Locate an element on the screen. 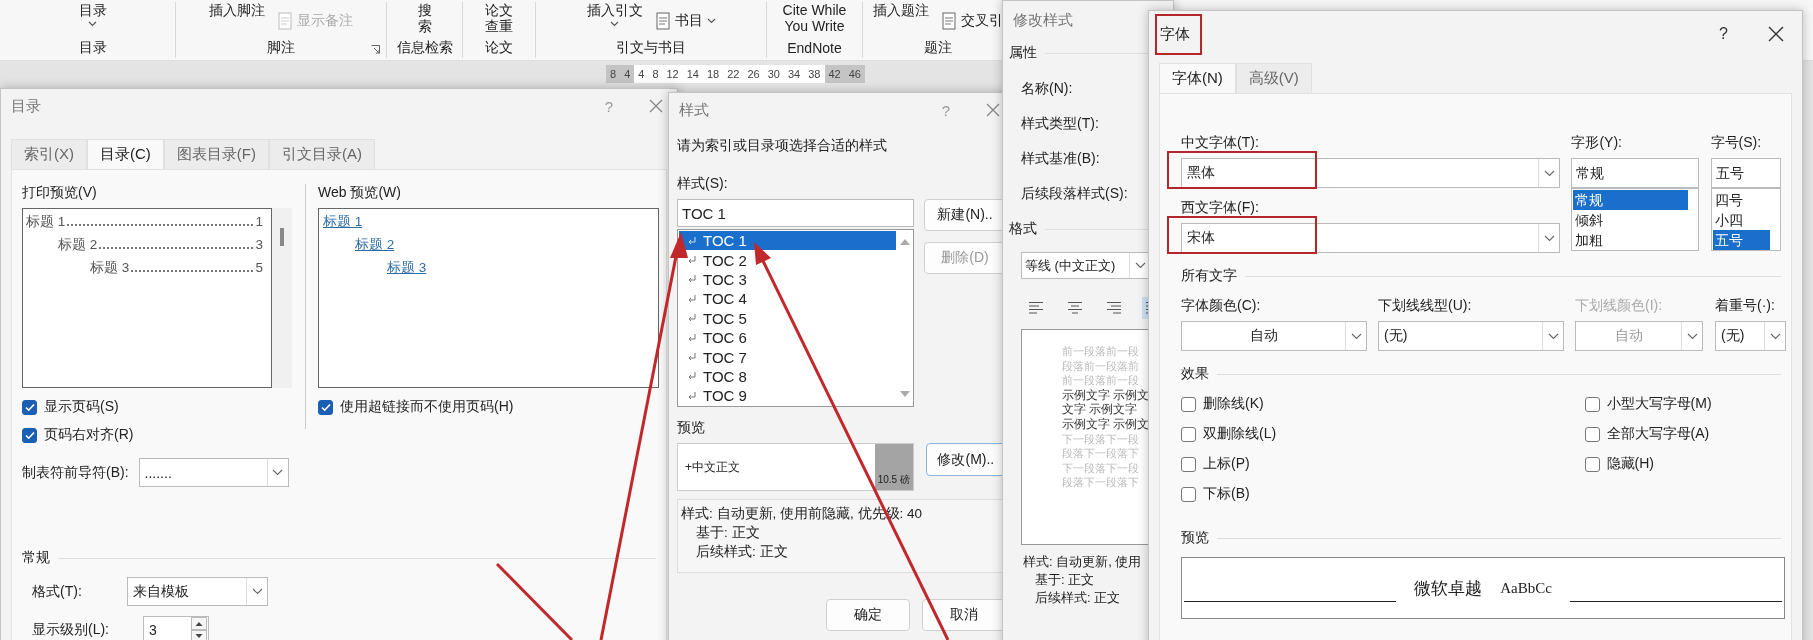  ribbon-button: 搜索 is located at coordinates (424, 18).